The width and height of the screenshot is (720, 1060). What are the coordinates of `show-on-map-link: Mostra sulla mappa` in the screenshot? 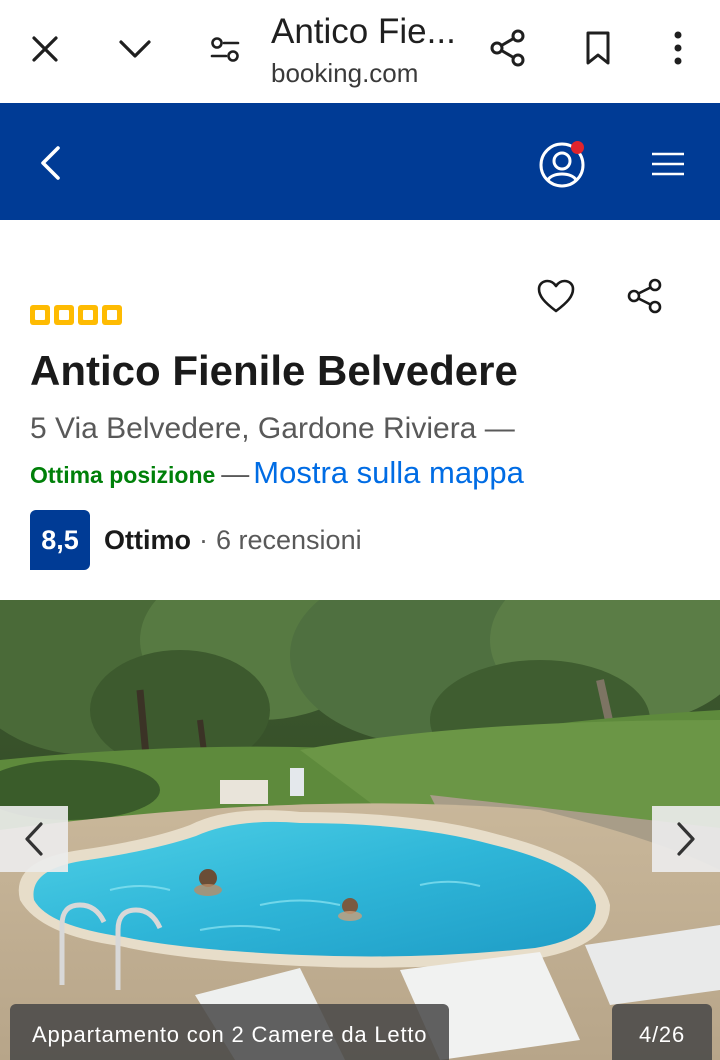 It's located at (388, 472).